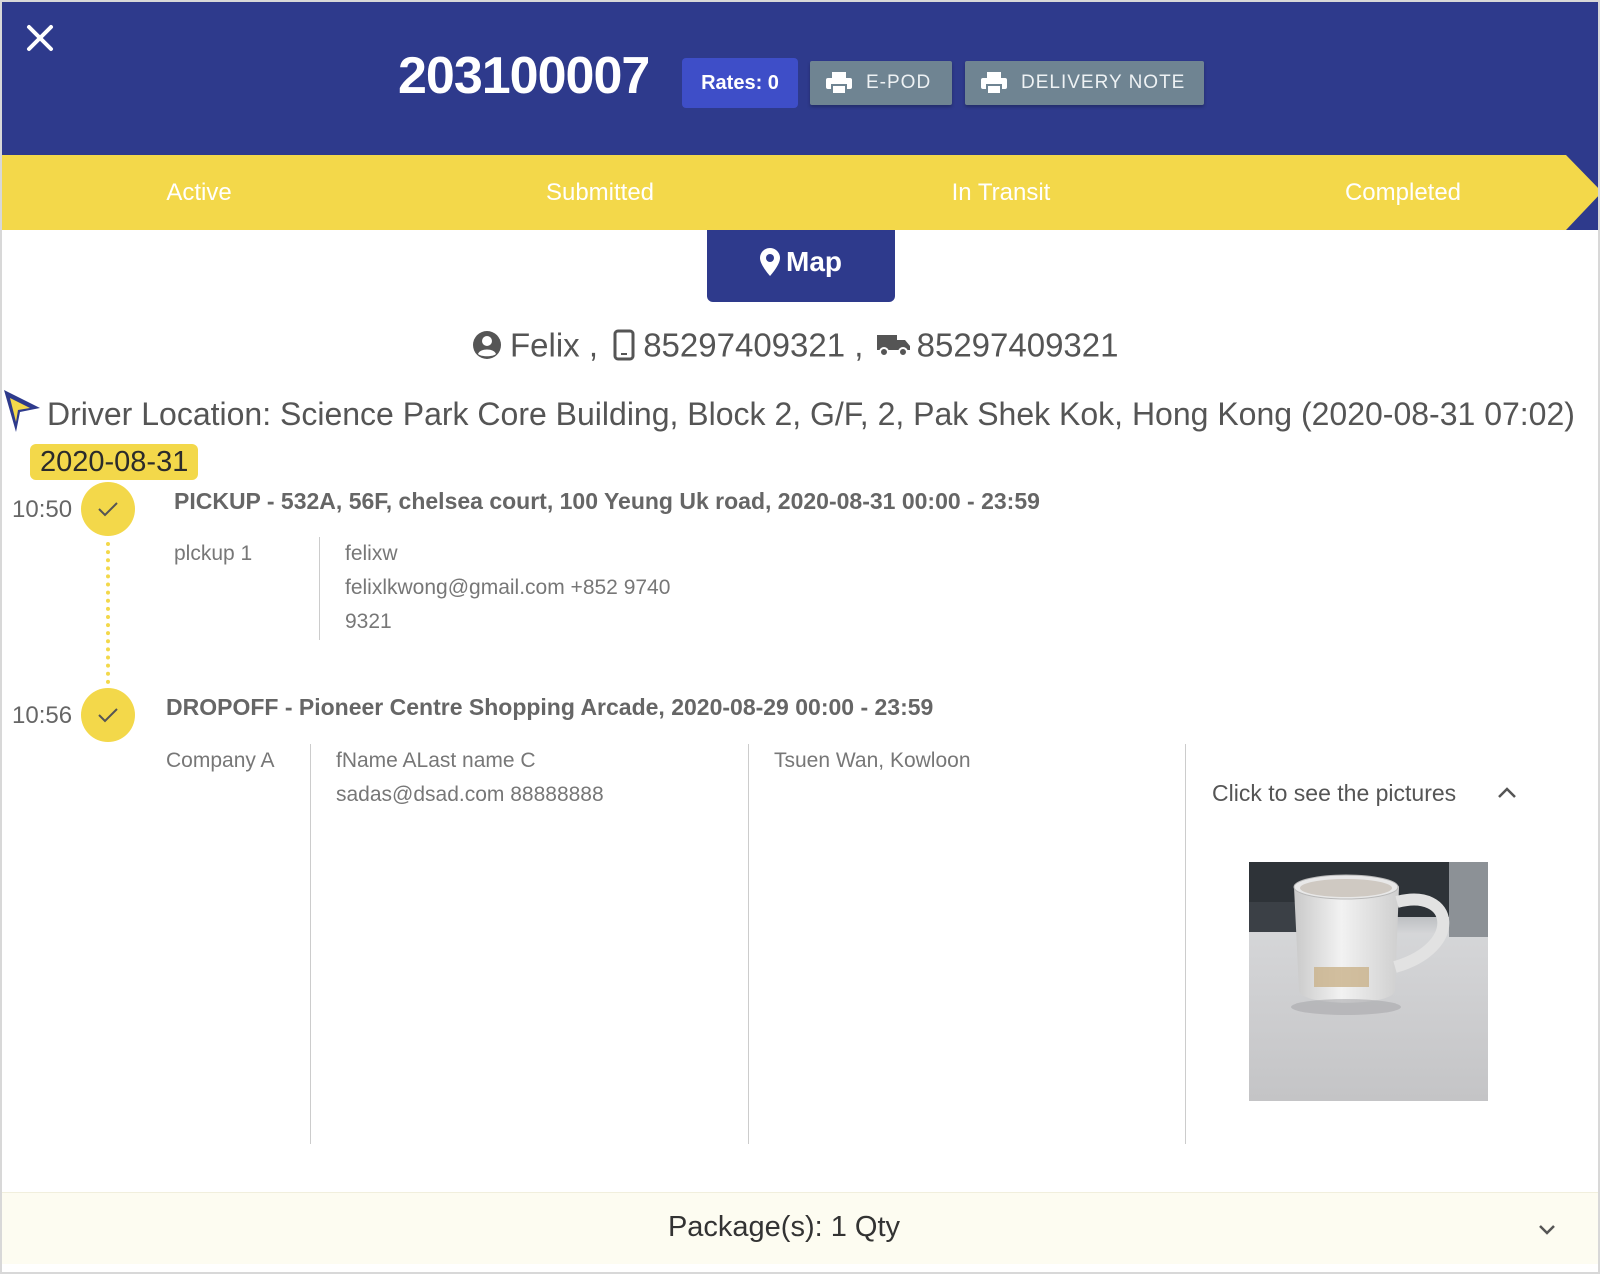  I want to click on chevron-up-icon, so click(1507, 793).